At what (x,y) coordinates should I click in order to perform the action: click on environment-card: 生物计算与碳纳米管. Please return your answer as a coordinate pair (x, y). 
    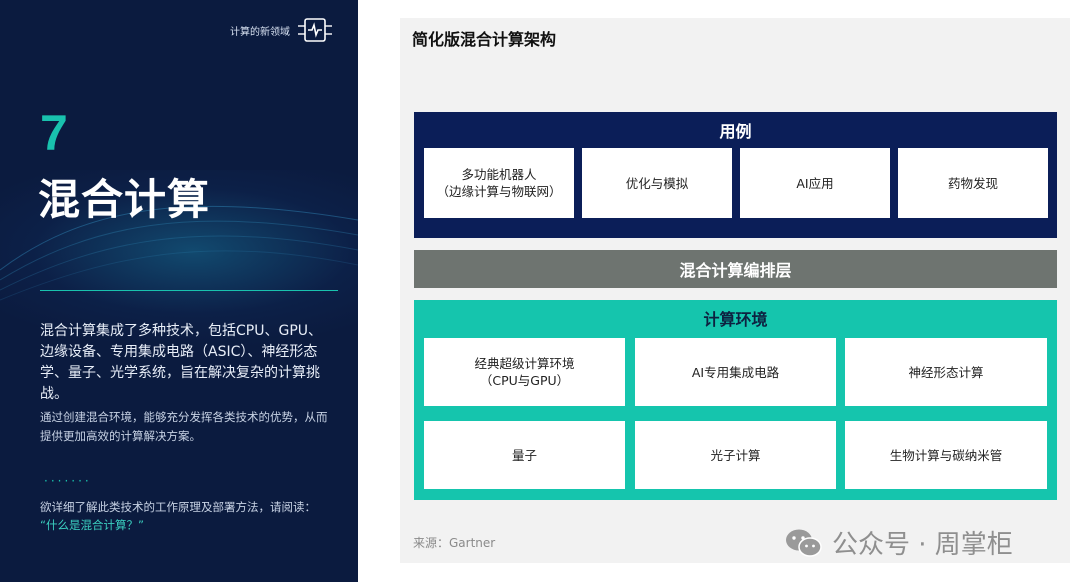
    Looking at the image, I should click on (946, 455).